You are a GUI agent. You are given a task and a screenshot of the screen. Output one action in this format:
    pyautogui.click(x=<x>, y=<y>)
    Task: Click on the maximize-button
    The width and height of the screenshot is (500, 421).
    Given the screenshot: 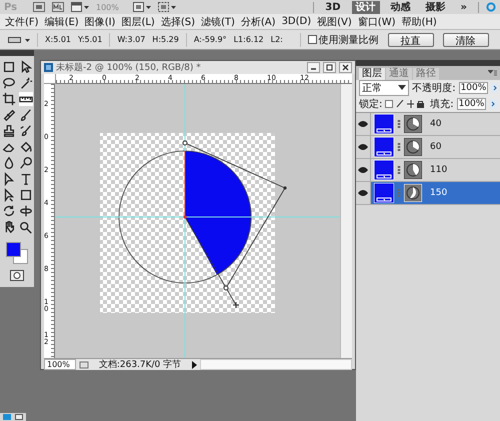 What is the action you would take?
    pyautogui.click(x=329, y=67)
    